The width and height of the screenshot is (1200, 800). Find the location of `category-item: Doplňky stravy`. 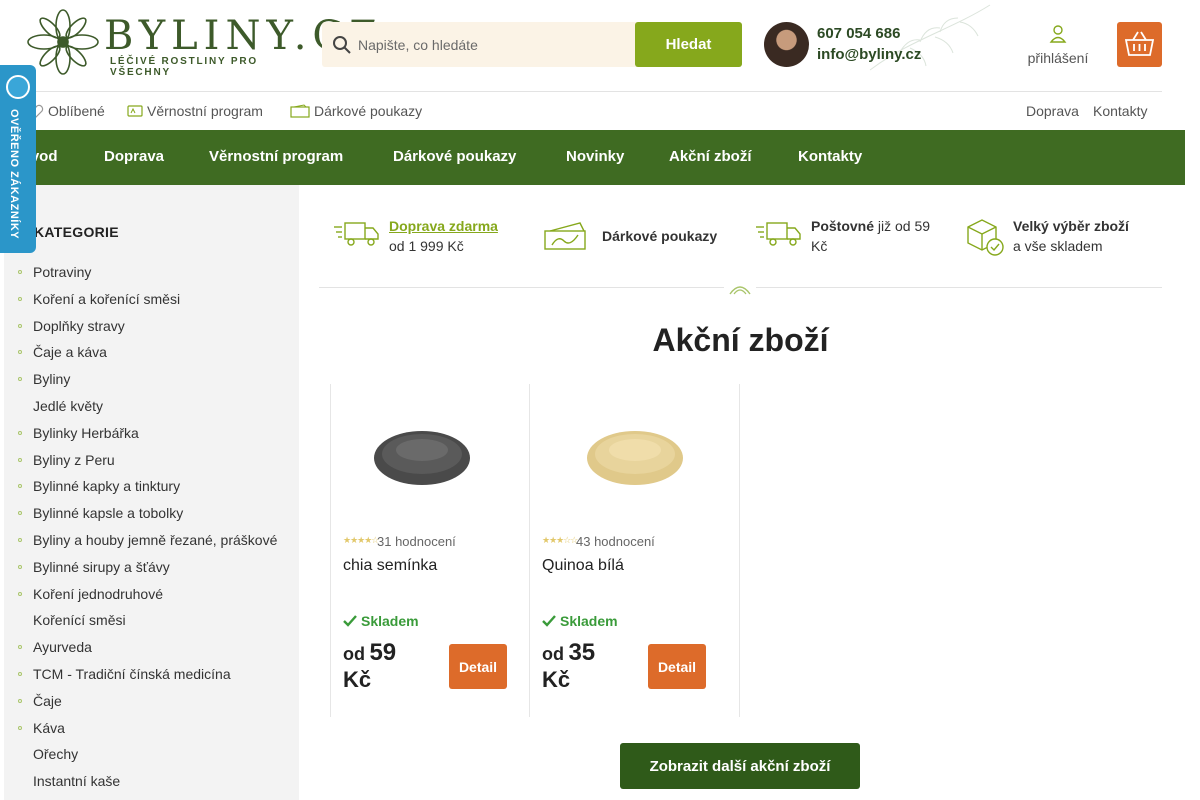

category-item: Doplňky stravy is located at coordinates (151, 326).